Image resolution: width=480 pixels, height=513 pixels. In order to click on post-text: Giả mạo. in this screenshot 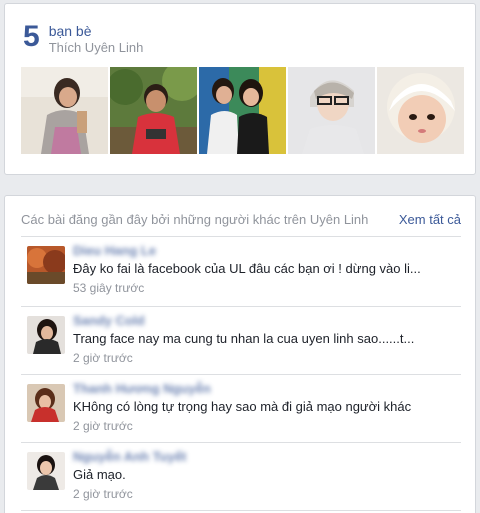, I will do `click(99, 474)`.